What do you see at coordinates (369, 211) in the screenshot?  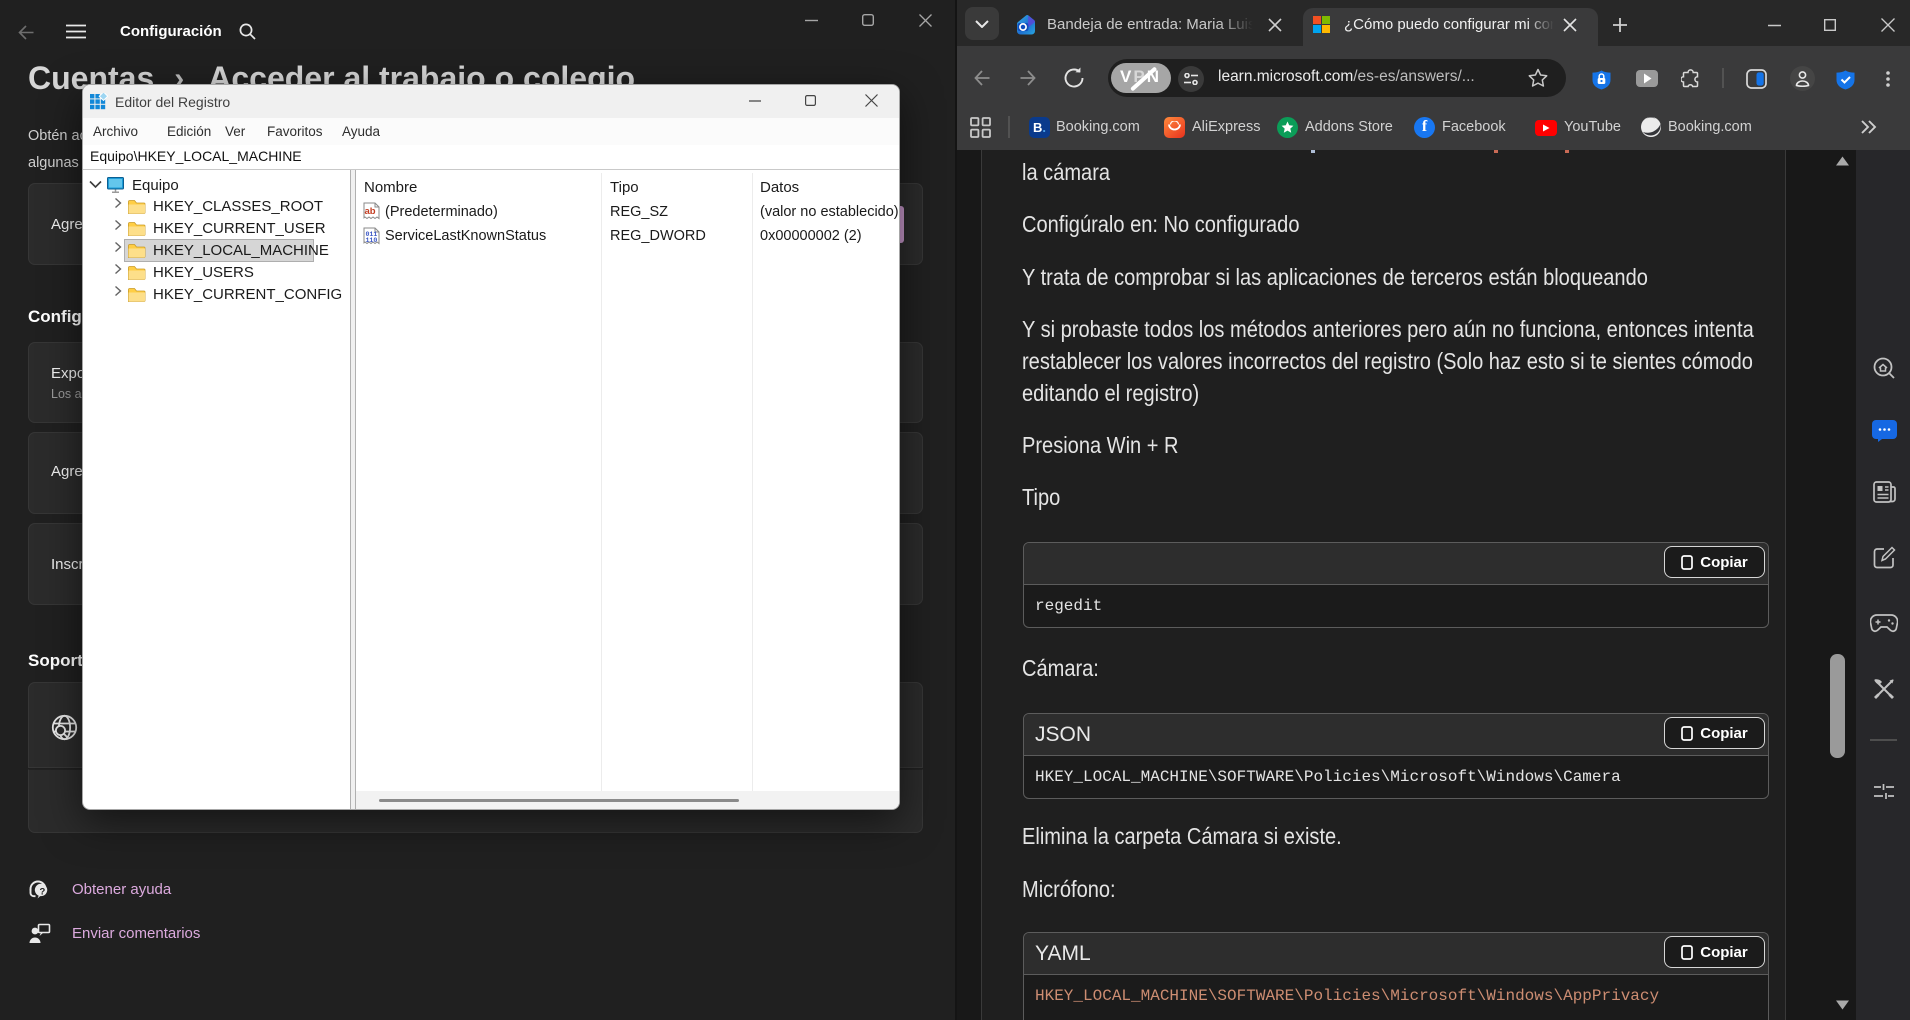 I see `svg-text: ab` at bounding box center [369, 211].